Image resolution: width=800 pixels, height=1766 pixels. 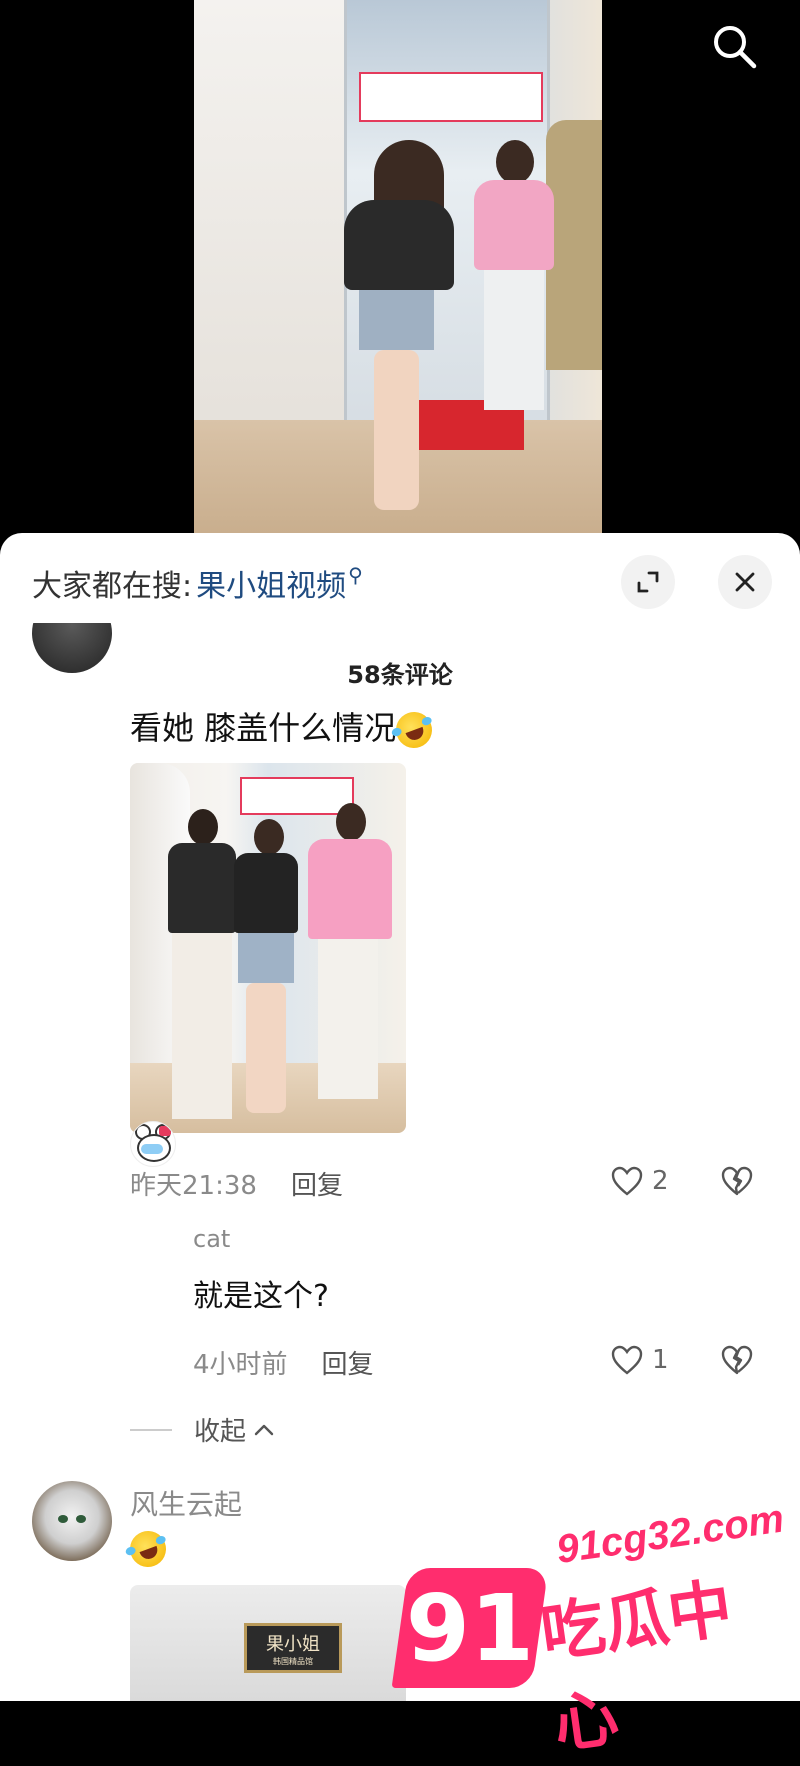 I want to click on search-icon, so click(x=734, y=46).